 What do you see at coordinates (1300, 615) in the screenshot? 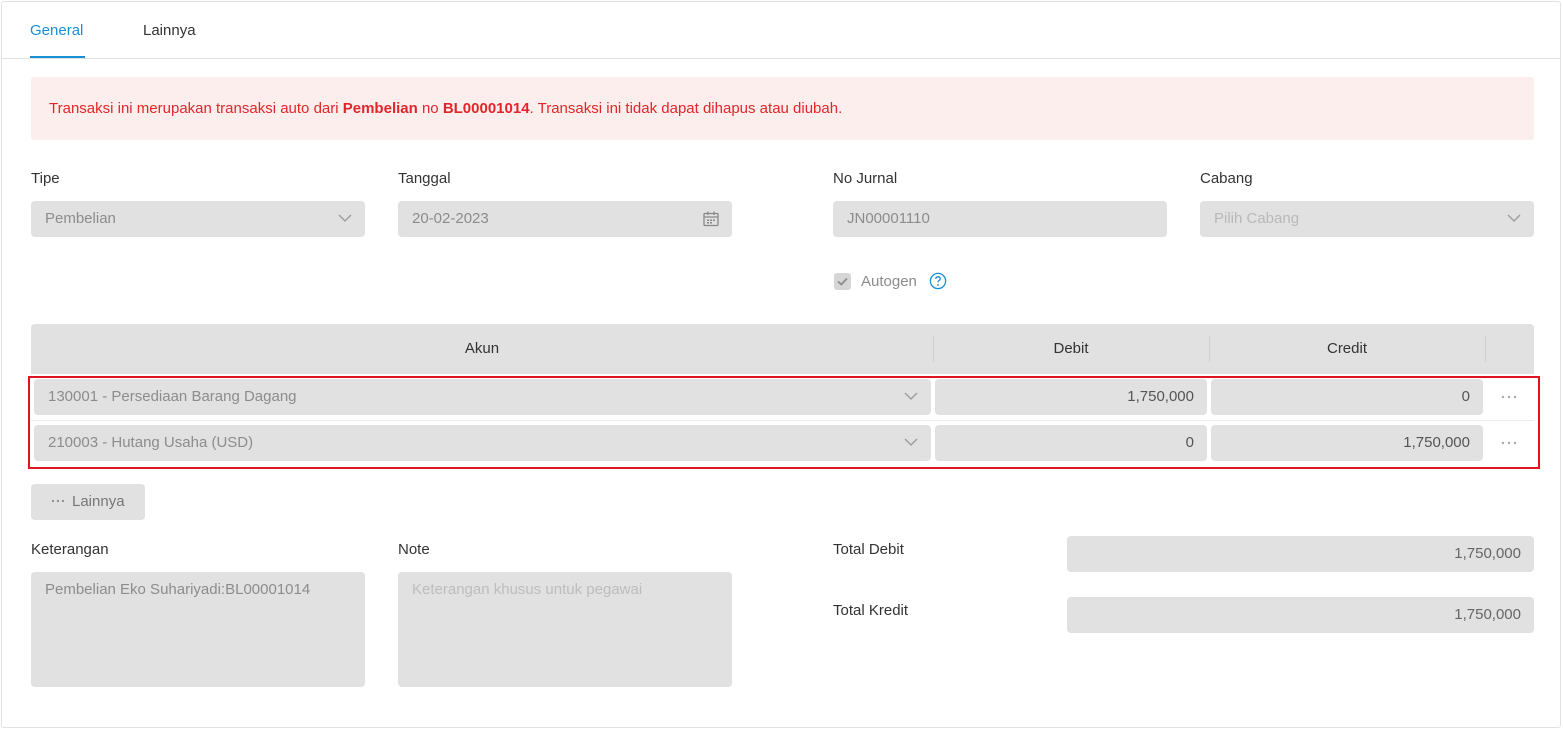
I see `total-kredit-value: 1,750,000` at bounding box center [1300, 615].